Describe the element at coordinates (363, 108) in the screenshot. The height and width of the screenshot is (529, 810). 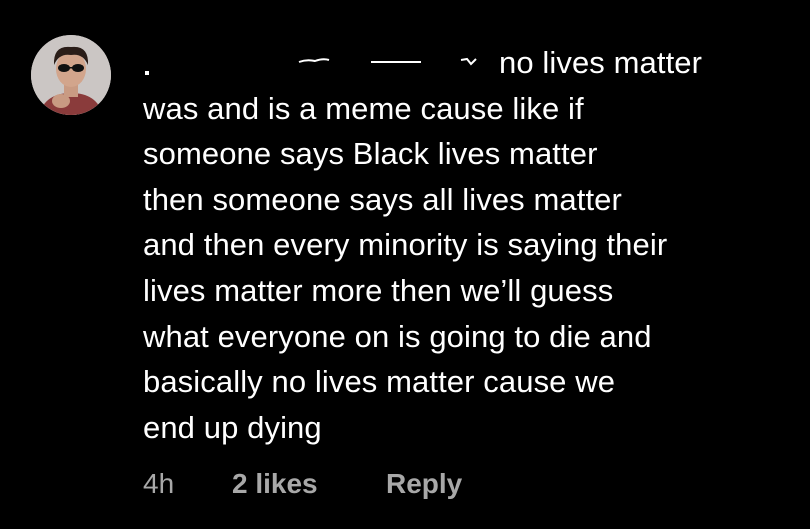
I see `comment-line: was and is a meme cause like if` at that location.